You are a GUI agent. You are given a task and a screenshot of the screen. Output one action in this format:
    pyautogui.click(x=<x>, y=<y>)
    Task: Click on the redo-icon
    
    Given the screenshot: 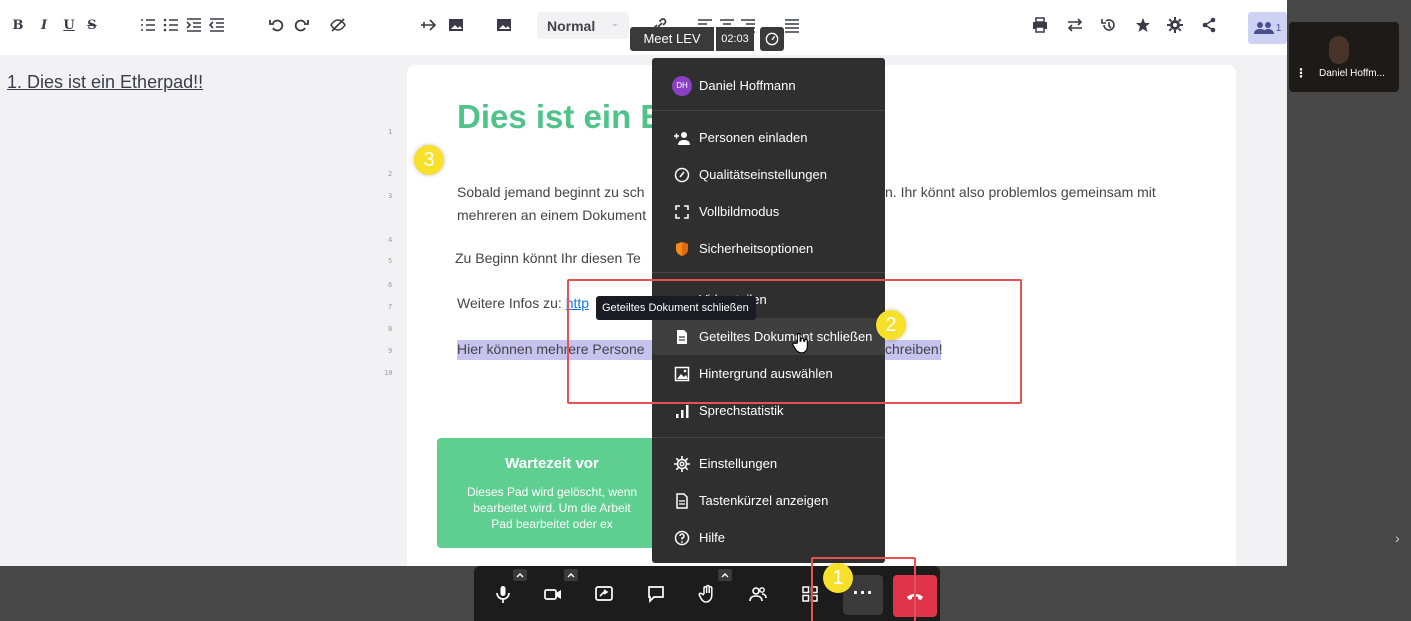 What is the action you would take?
    pyautogui.click(x=301, y=25)
    